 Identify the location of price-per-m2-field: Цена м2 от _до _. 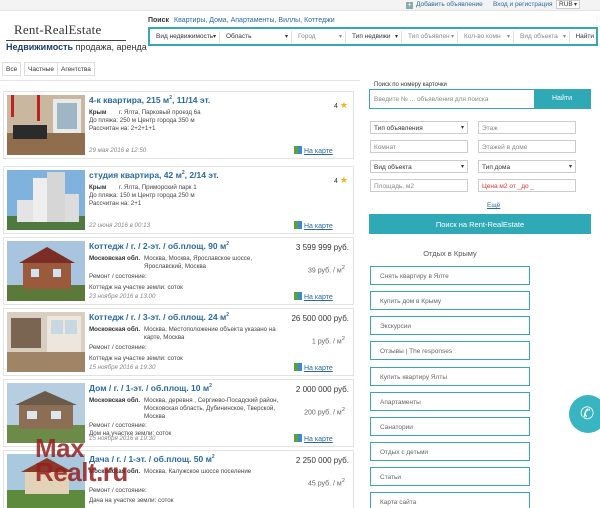
(527, 185).